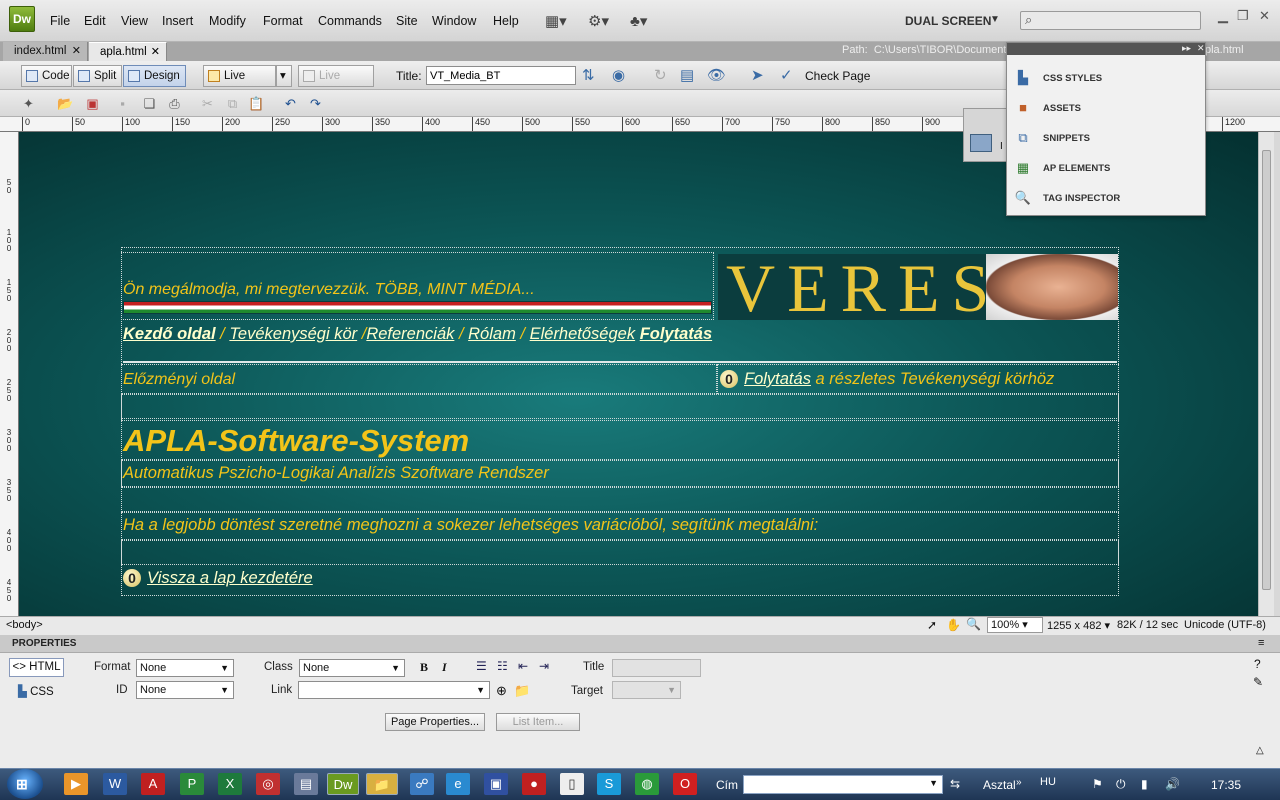 This screenshot has height=800, width=1280. I want to click on live-view-button: Live View, so click(239, 83).